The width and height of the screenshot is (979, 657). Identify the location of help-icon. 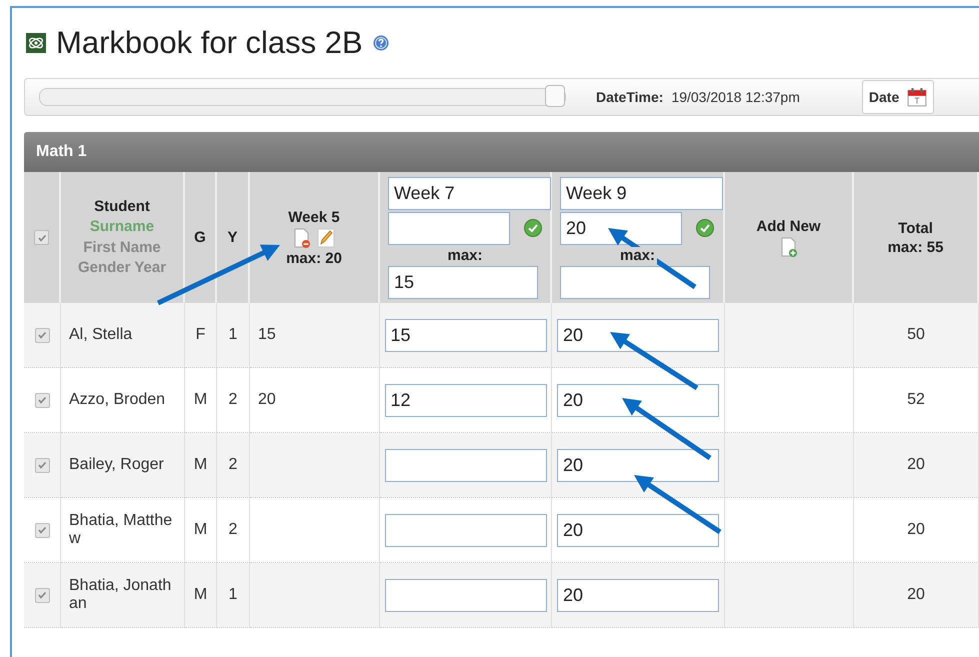
(380, 43).